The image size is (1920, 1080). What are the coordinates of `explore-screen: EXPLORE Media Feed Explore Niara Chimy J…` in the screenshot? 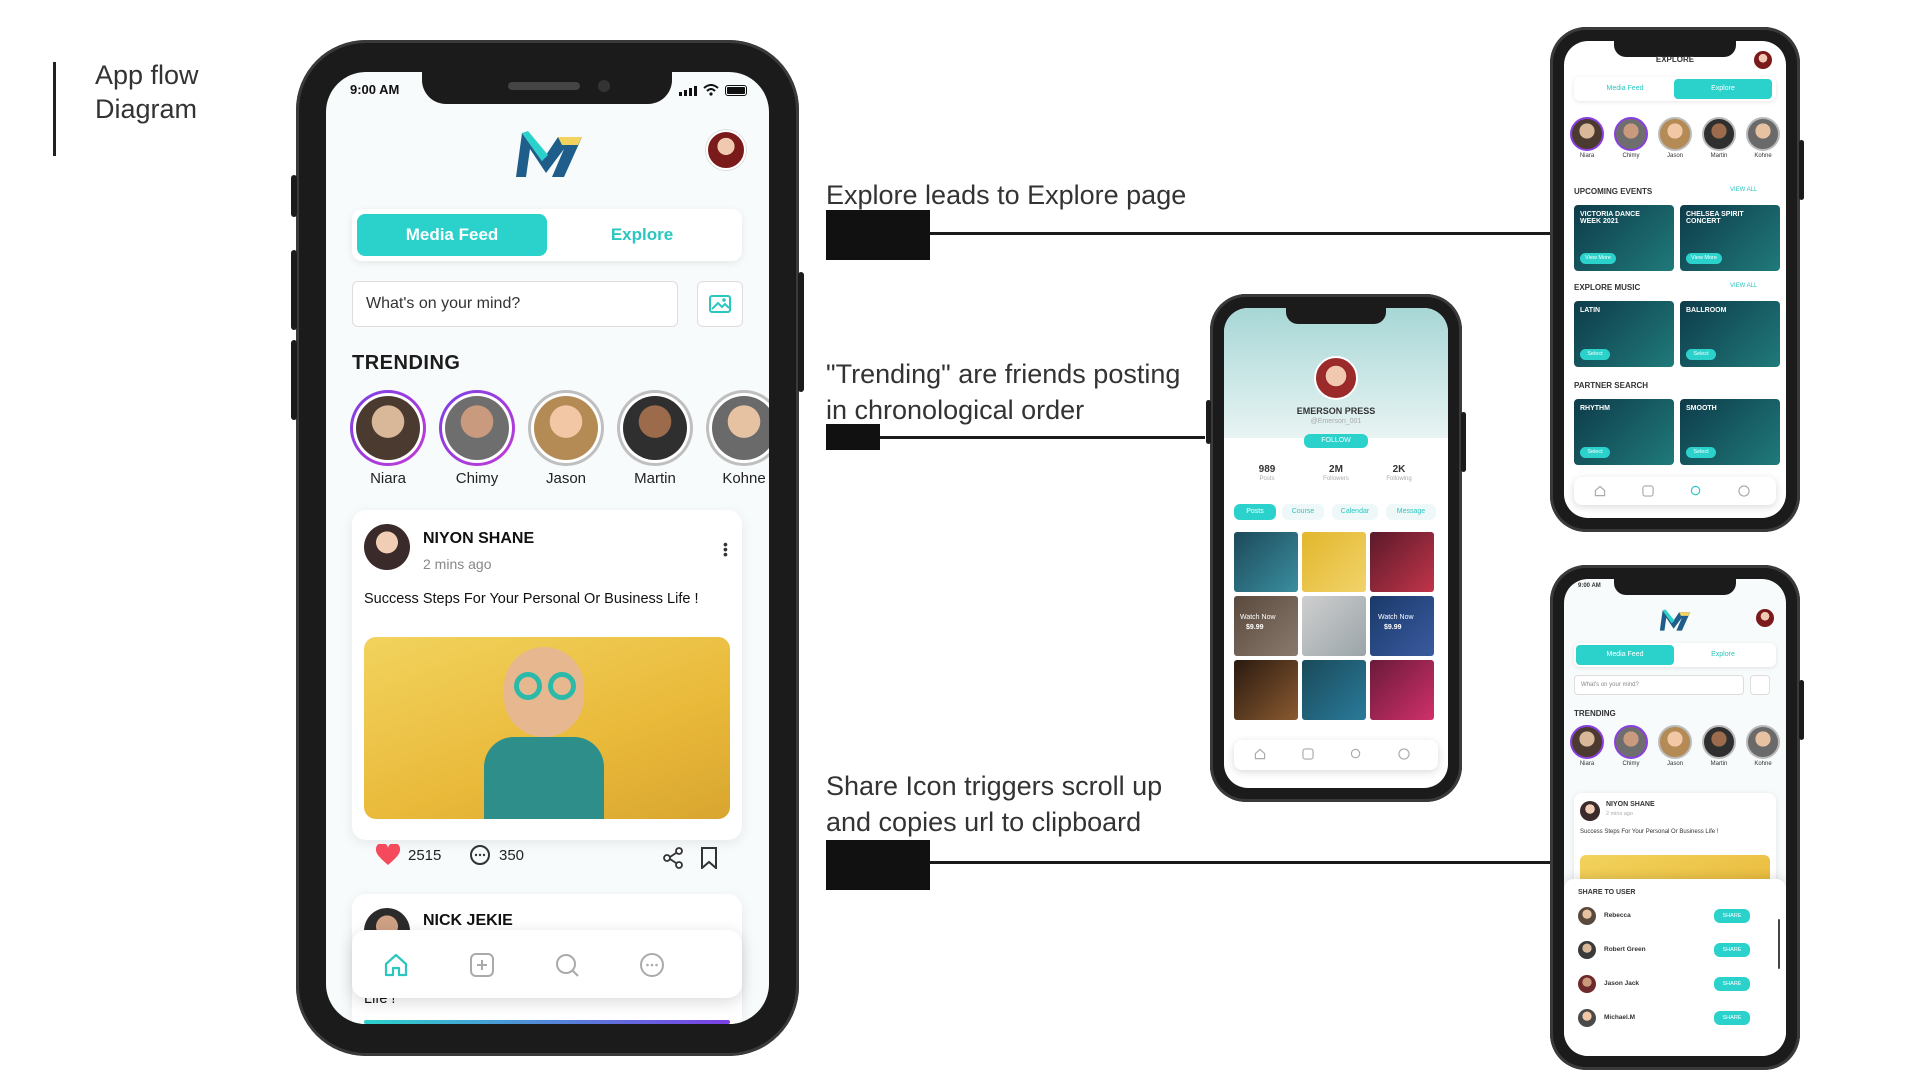 It's located at (1675, 279).